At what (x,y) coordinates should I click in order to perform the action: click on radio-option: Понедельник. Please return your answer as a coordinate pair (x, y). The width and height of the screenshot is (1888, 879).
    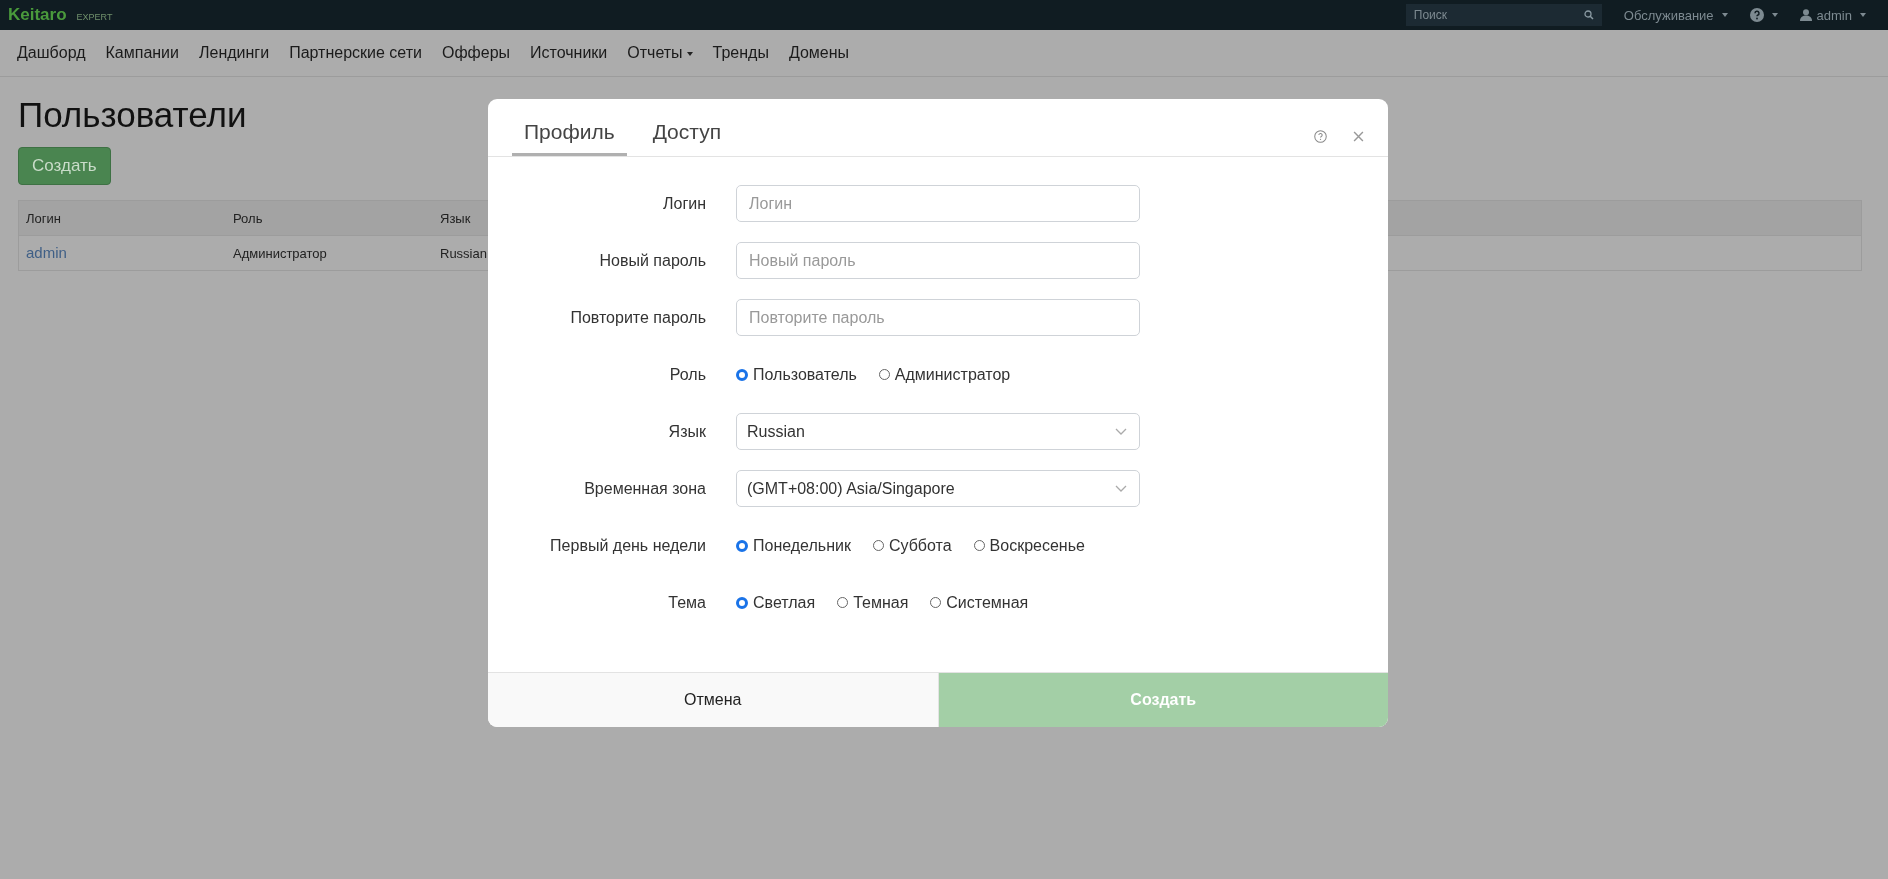
    Looking at the image, I should click on (793, 545).